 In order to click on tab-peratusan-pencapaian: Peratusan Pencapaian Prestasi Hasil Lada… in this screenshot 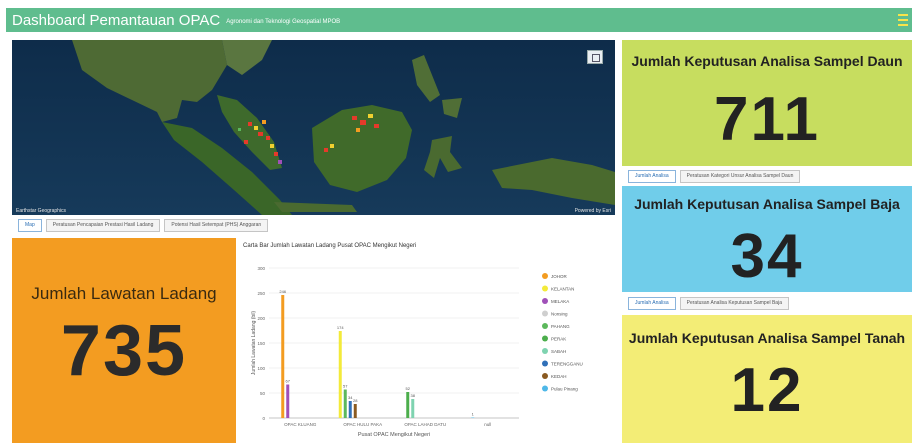, I will do `click(103, 225)`.